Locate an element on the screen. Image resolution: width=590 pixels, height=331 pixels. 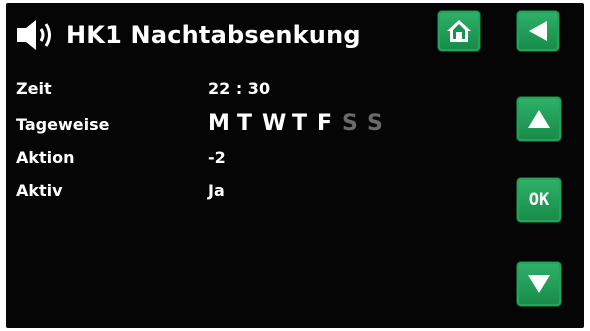
aktion-label: Aktion is located at coordinates (45, 157).